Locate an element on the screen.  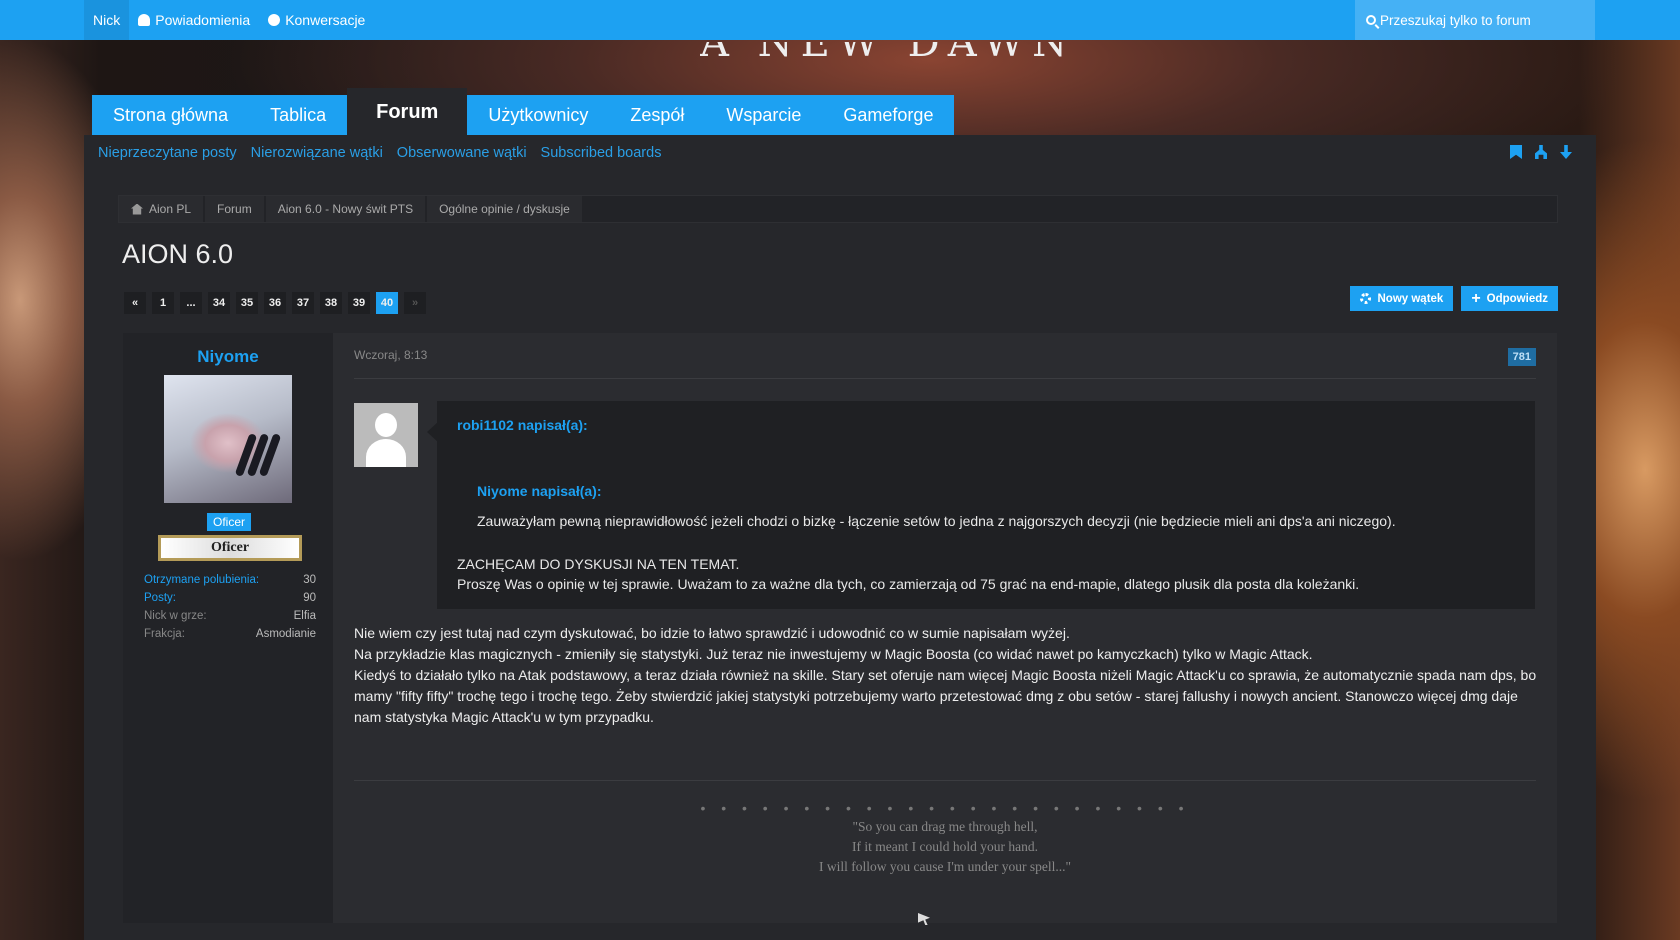
thread-actions: Nowy wątek + Odpowiedz is located at coordinates (1454, 298).